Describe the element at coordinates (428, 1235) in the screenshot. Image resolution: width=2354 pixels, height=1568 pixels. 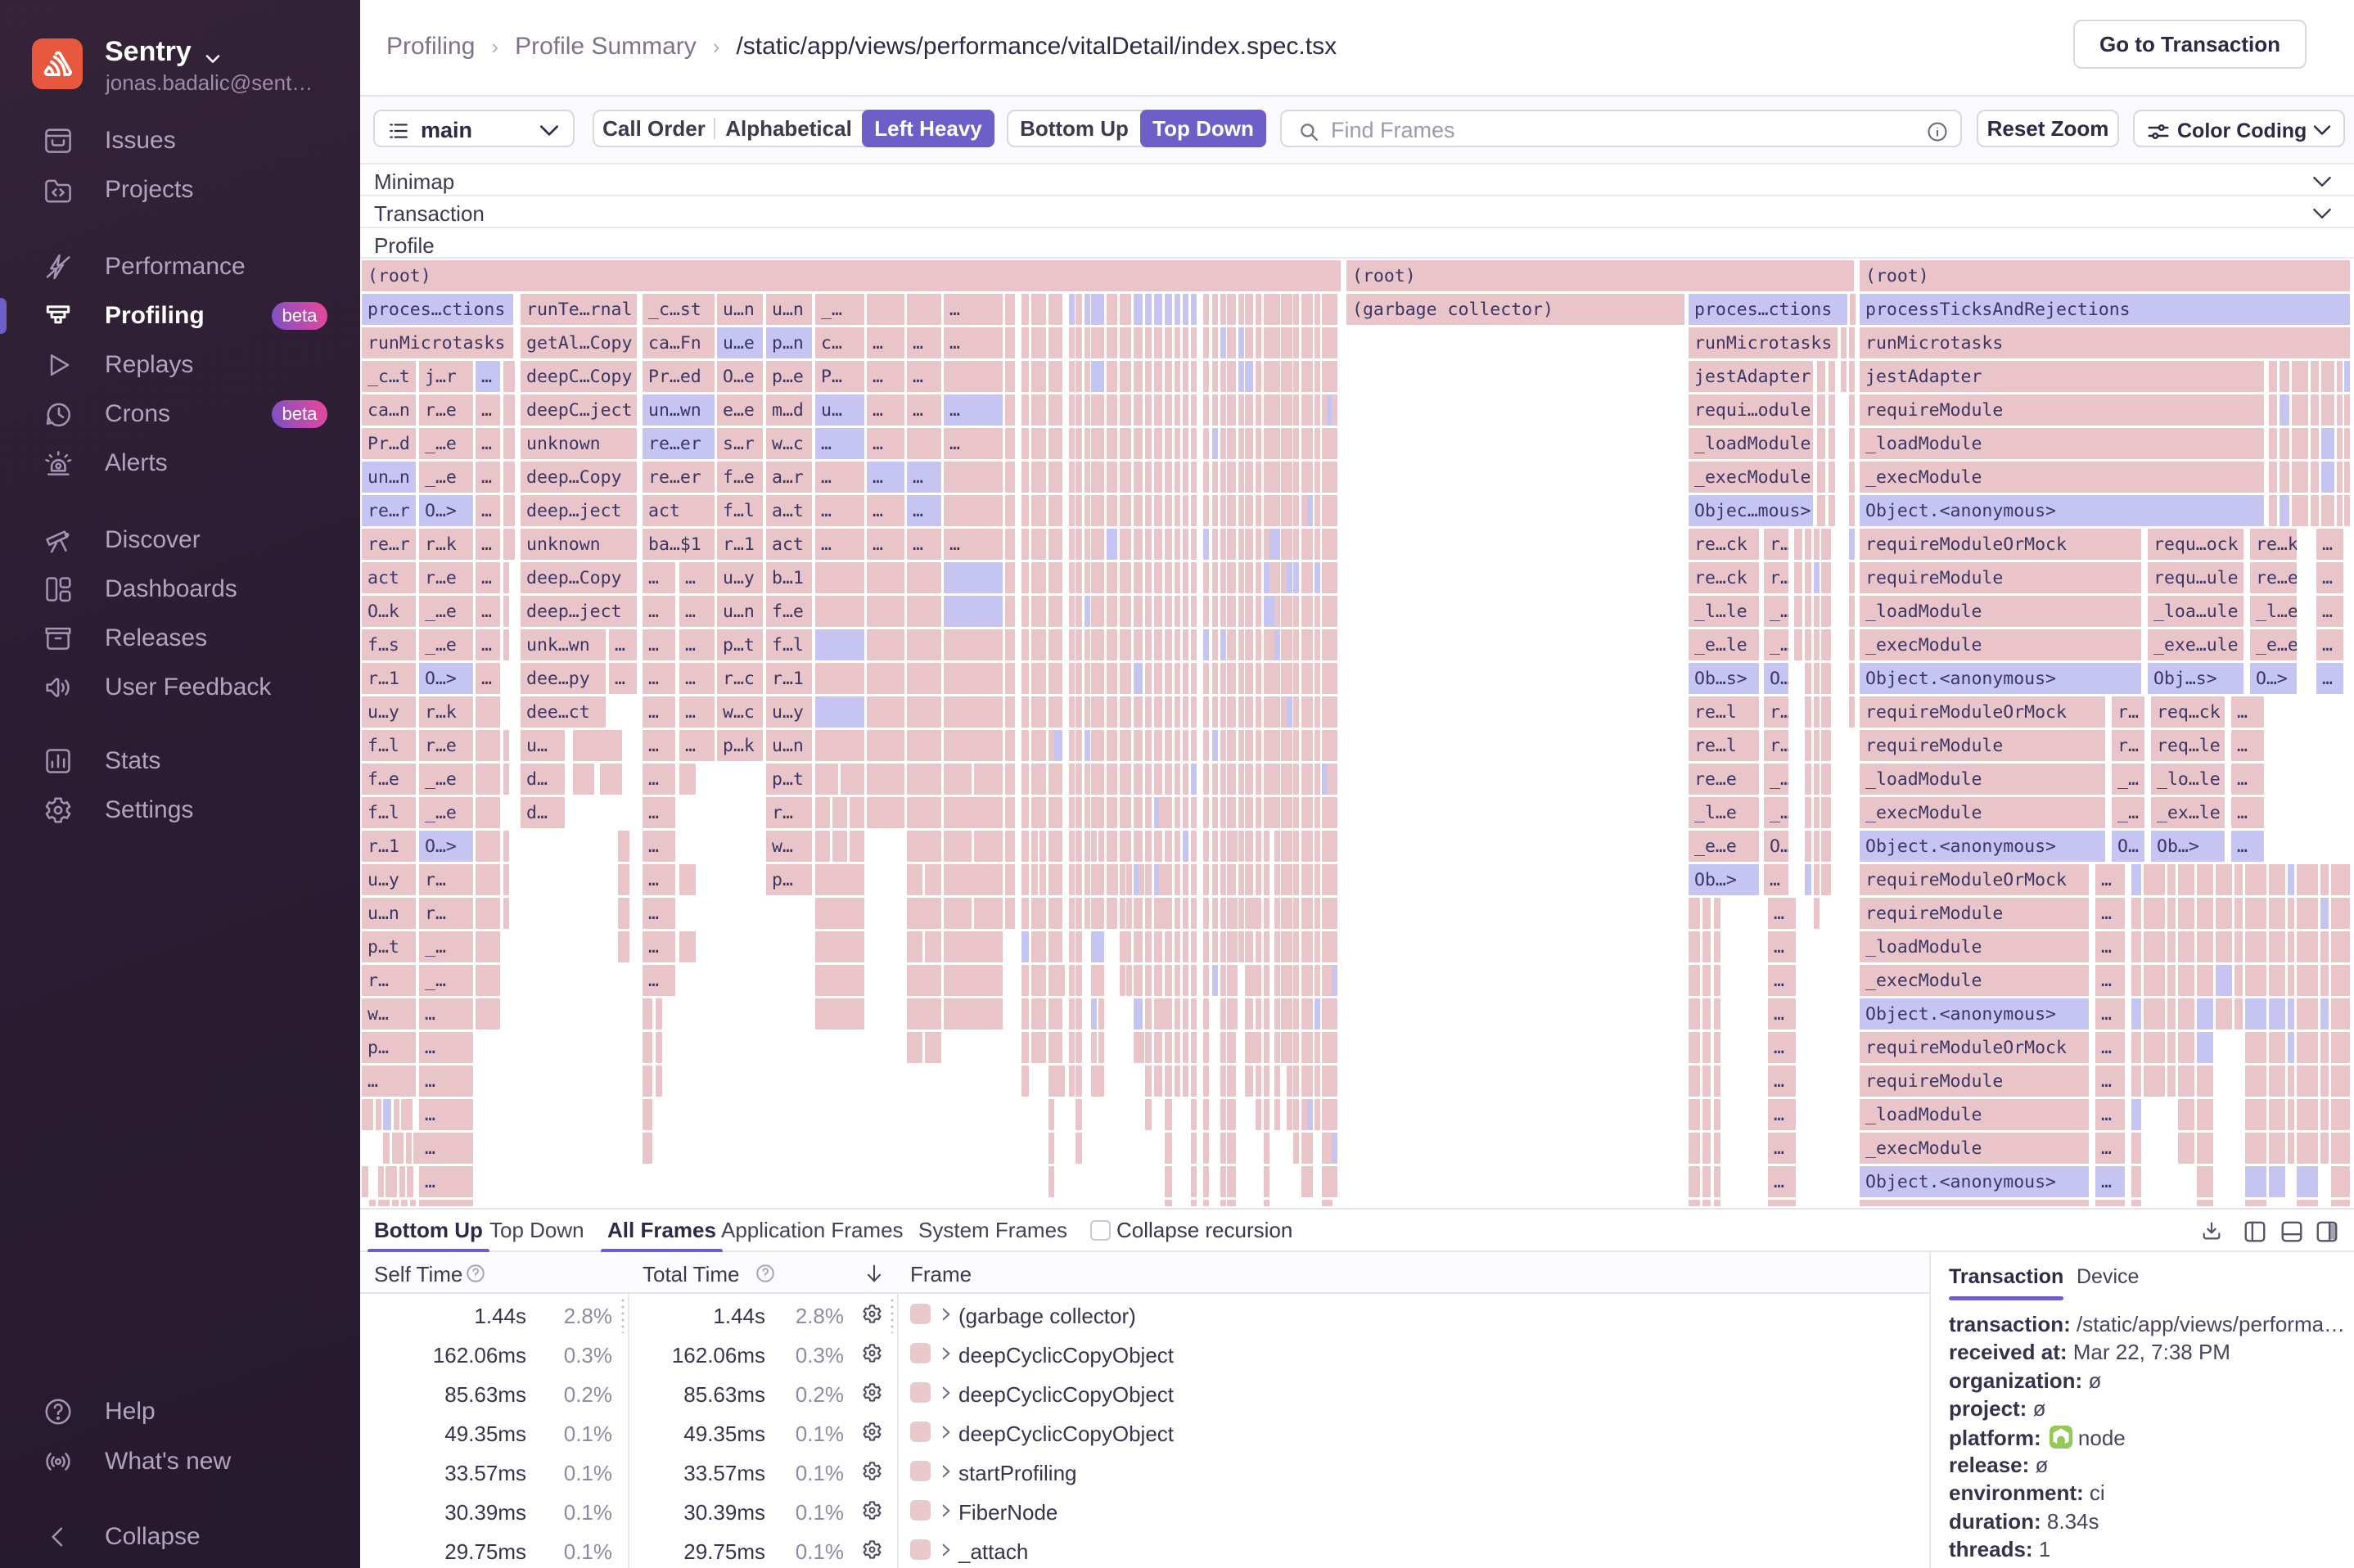
I see `tab-bottom-up: Bottom Up` at that location.